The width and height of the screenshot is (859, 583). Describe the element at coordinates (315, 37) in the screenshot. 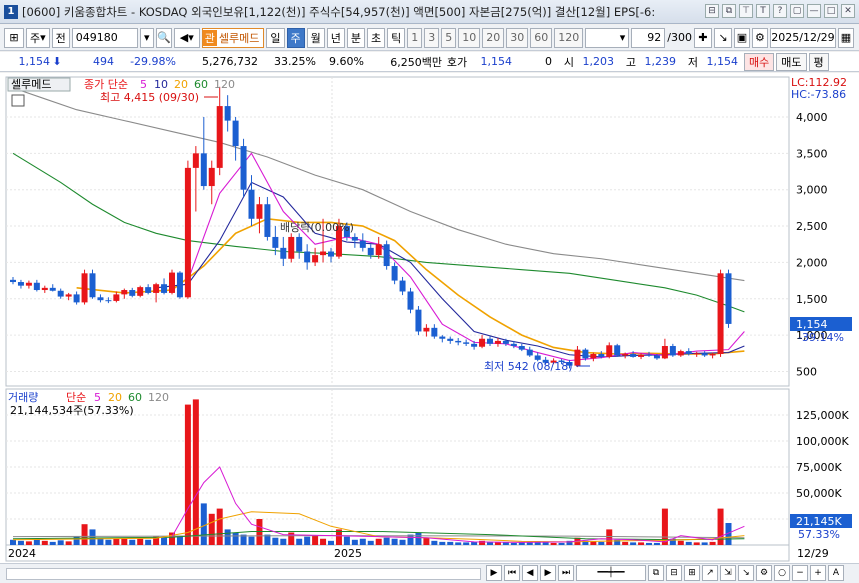

I see `period-month: 월` at that location.